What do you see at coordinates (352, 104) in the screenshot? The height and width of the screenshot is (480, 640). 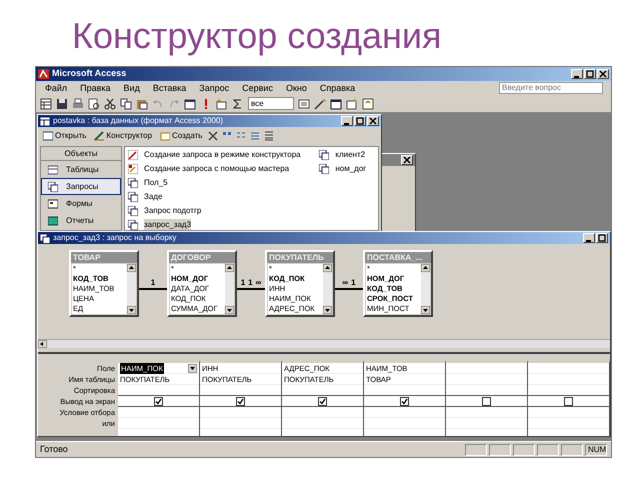 I see `new-object-icon` at bounding box center [352, 104].